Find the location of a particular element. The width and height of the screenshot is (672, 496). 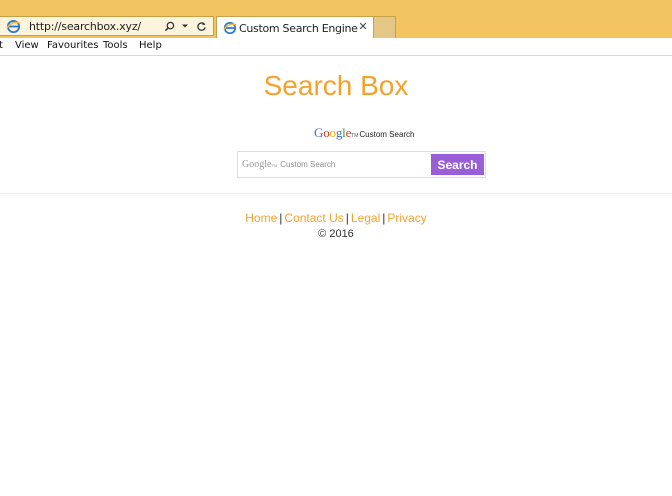

footer-links: Home | Contact Us | Legal | Privacy is located at coordinates (336, 218).